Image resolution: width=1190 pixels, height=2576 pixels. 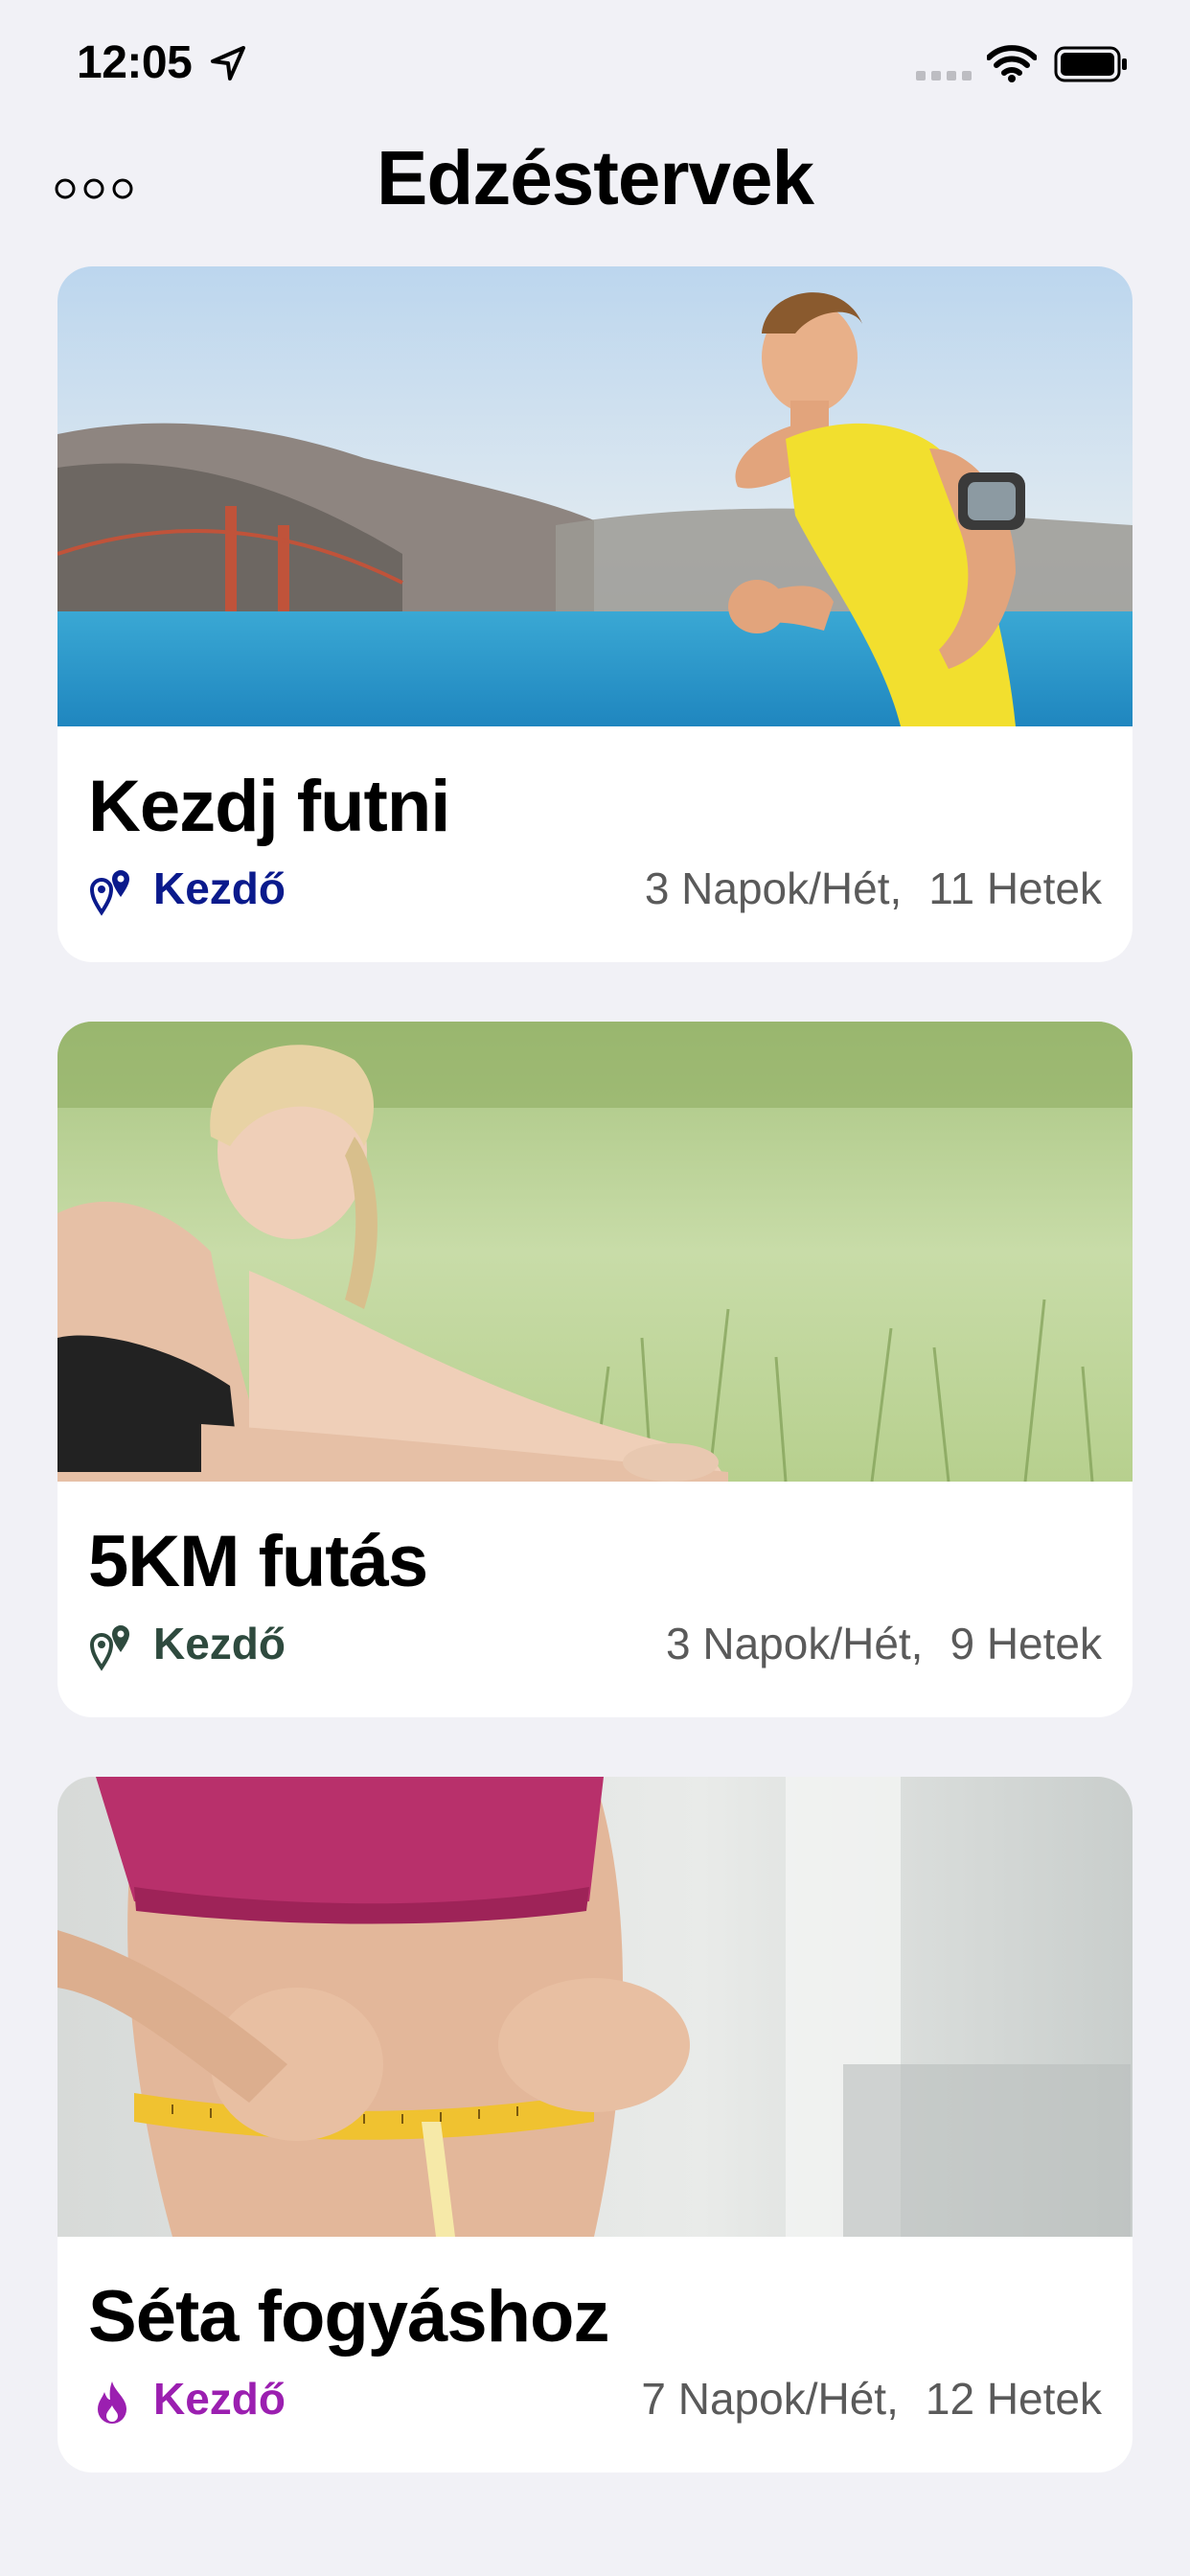 I want to click on plan-schedule: 7 Napok/Hét, 12 Hetek, so click(x=872, y=2399).